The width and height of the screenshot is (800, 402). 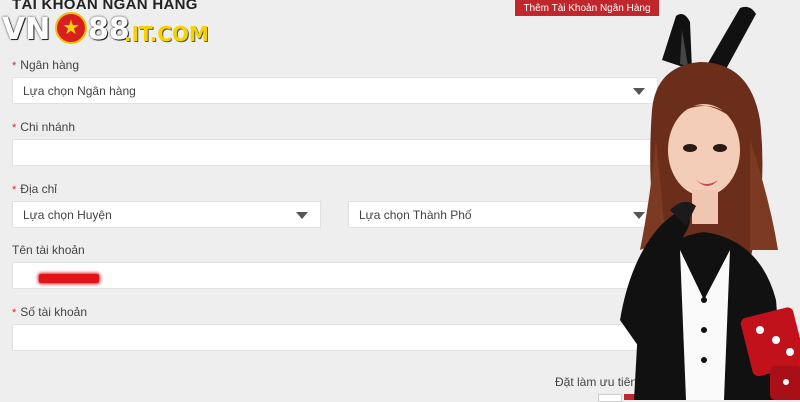 What do you see at coordinates (69, 278) in the screenshot?
I see `redaction-mark` at bounding box center [69, 278].